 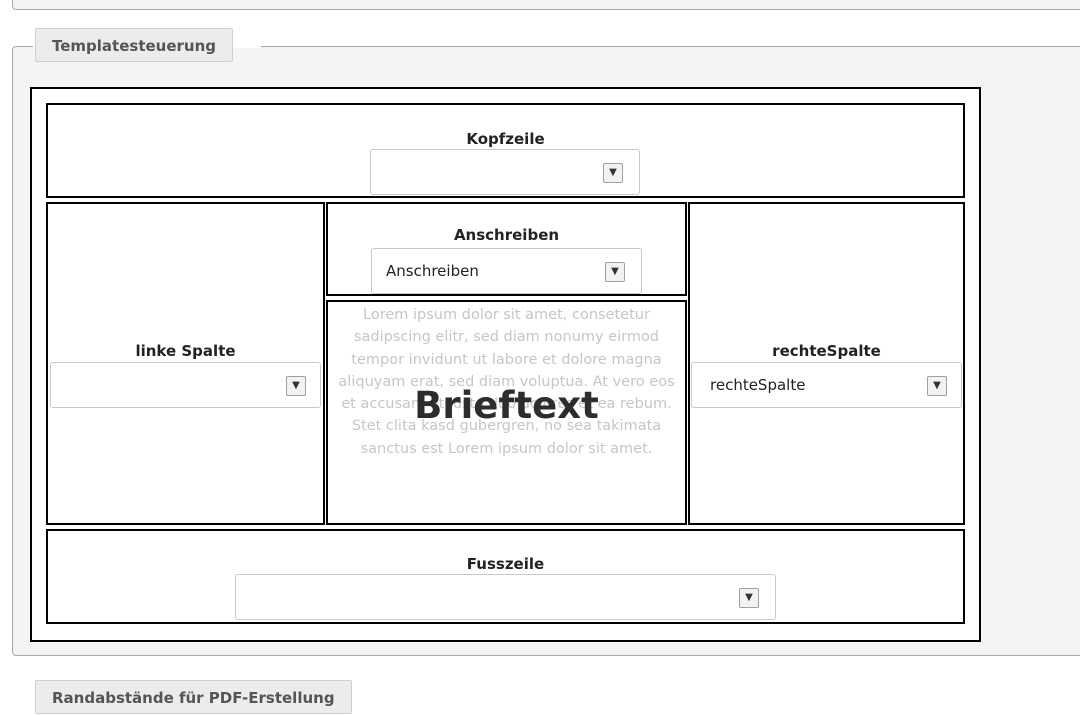 I want to click on right-column-cell: rechteSpalte rechteSpalte ▼, so click(x=826, y=363).